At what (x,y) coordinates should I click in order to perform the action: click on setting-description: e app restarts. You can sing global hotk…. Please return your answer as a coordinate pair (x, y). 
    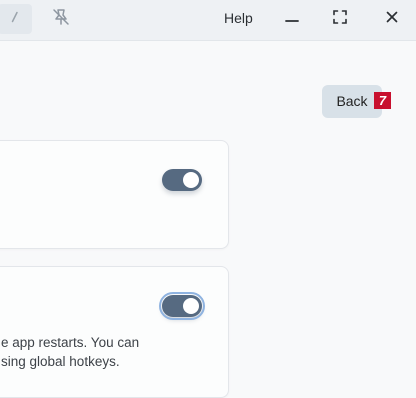
    Looking at the image, I should click on (113, 352).